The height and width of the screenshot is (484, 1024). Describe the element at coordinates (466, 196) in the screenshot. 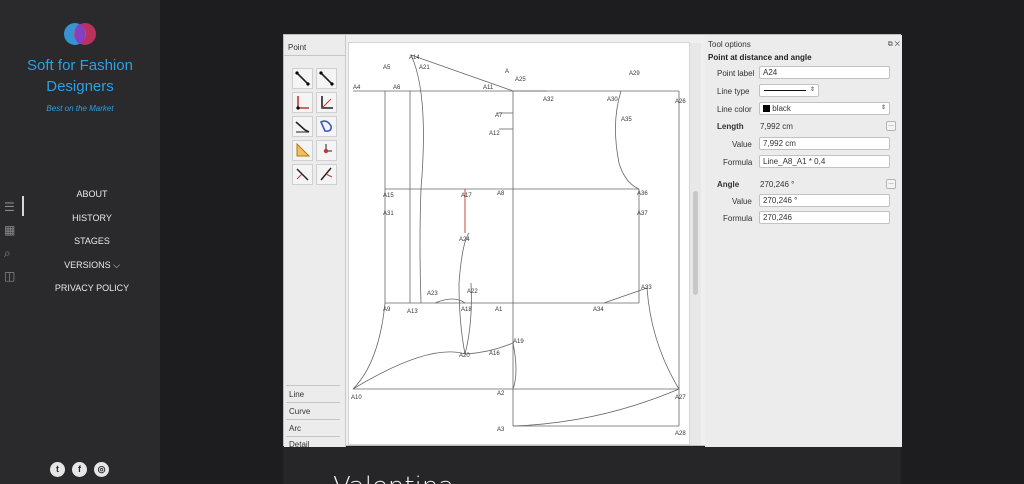

I see `svg-text: A17` at that location.